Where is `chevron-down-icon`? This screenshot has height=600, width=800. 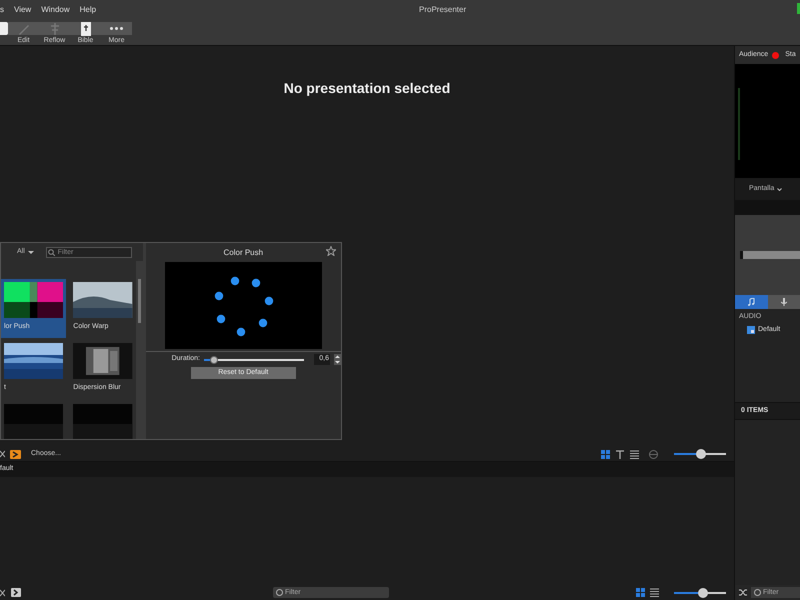
chevron-down-icon is located at coordinates (779, 189).